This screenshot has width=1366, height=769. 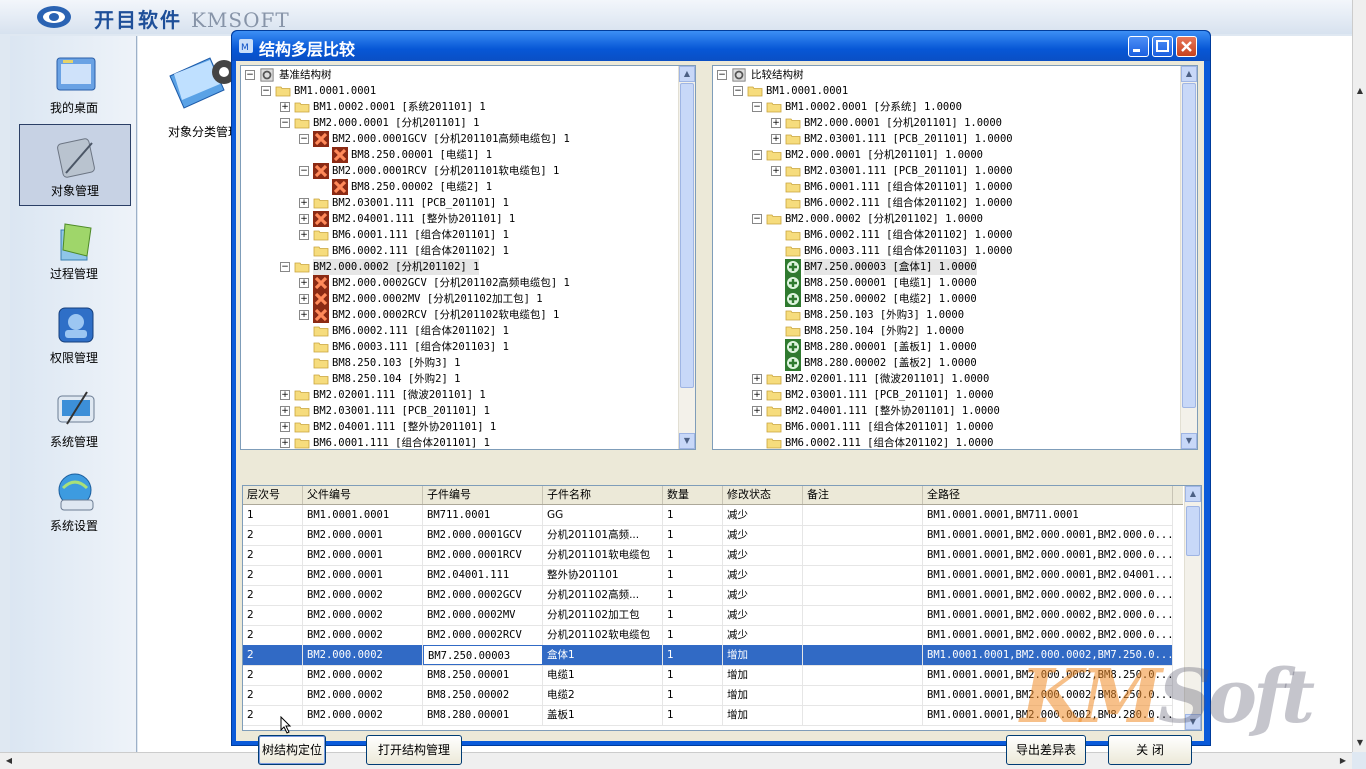 I want to click on nav-item-process-management: 过程管理, so click(x=74, y=248).